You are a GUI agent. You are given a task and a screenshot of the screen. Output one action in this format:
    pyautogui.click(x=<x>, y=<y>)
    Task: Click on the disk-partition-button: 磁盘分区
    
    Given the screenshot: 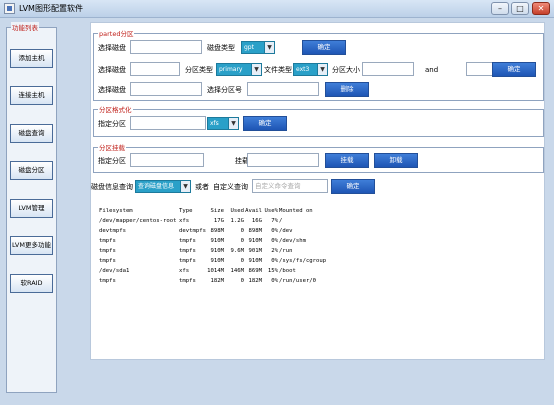 What is the action you would take?
    pyautogui.click(x=31, y=170)
    